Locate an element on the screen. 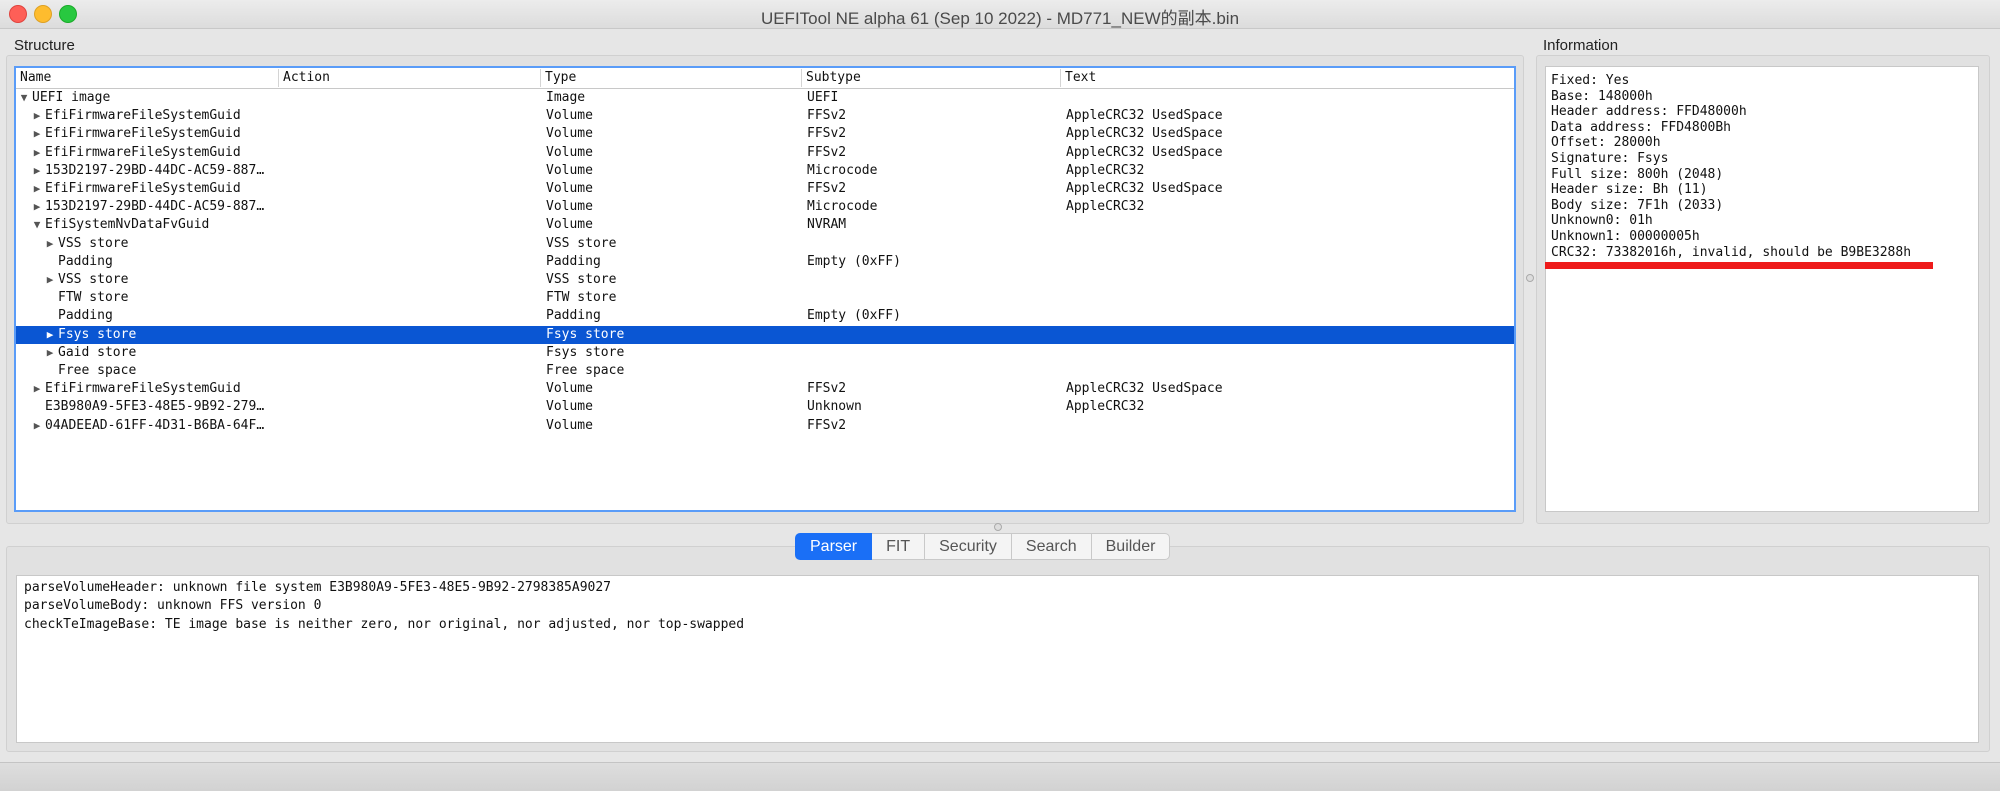  tree-row: FTW store FTW store is located at coordinates (765, 298).